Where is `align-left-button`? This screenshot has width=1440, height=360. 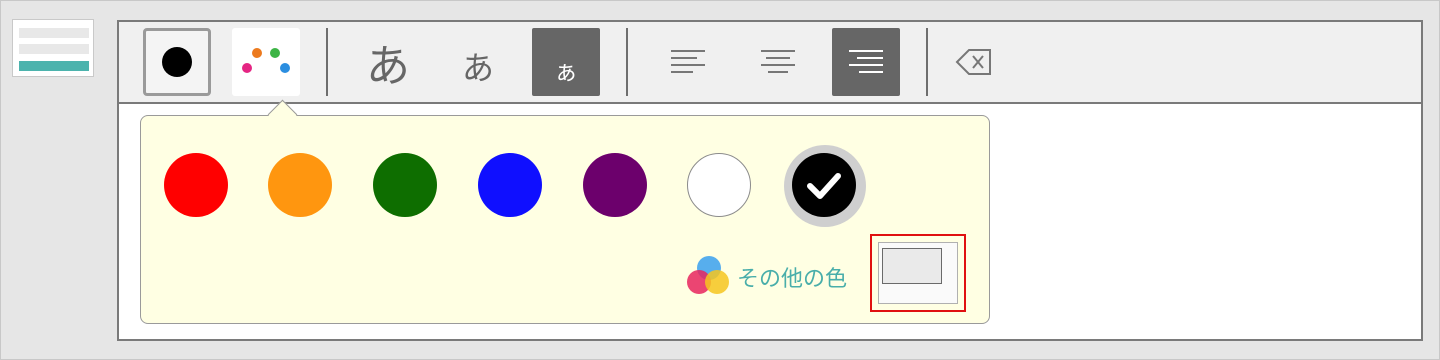 align-left-button is located at coordinates (688, 62).